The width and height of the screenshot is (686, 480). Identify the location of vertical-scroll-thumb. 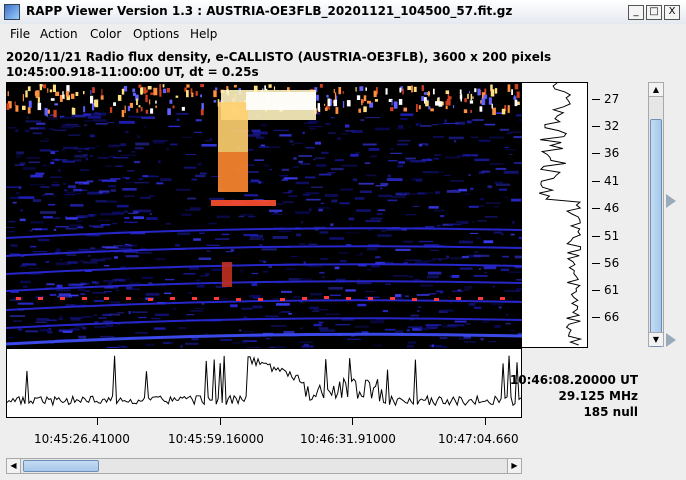
(656, 233).